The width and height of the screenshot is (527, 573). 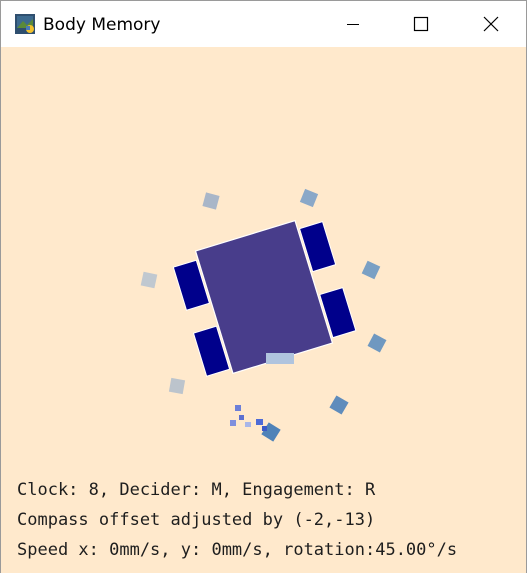 I want to click on python-app-icon, so click(x=25, y=24).